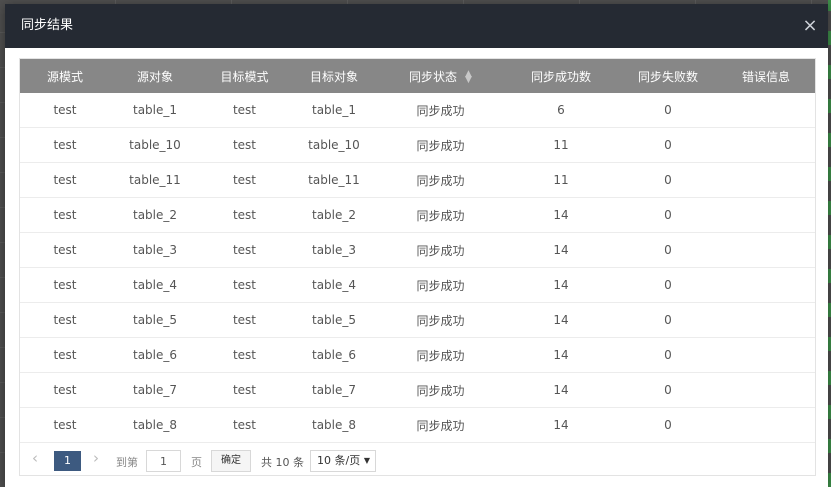 Image resolution: width=831 pixels, height=487 pixels. What do you see at coordinates (155, 145) in the screenshot?
I see `cell-source-object: table_10` at bounding box center [155, 145].